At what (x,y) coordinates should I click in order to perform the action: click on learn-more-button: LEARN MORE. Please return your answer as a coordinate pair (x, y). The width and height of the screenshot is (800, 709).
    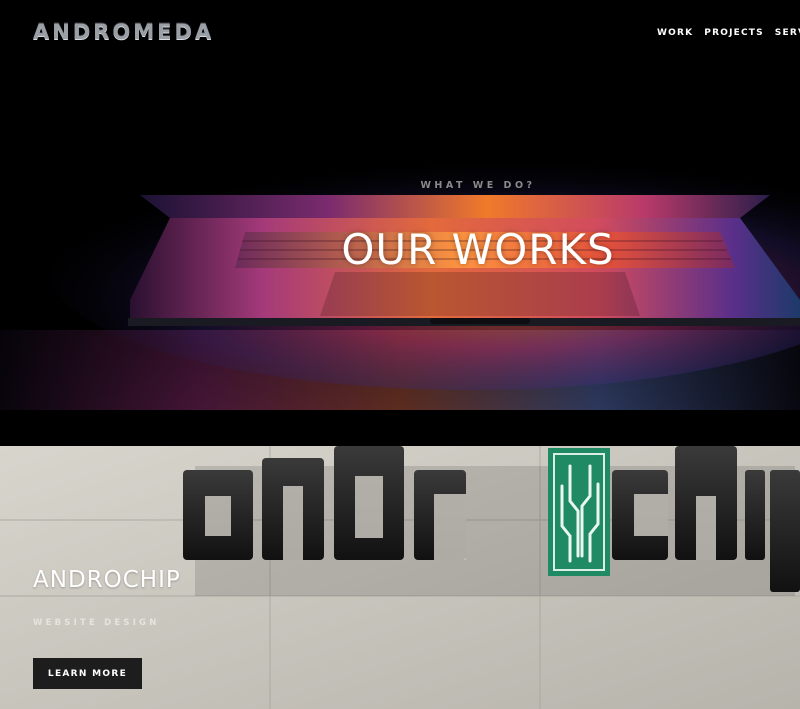
    Looking at the image, I should click on (87, 673).